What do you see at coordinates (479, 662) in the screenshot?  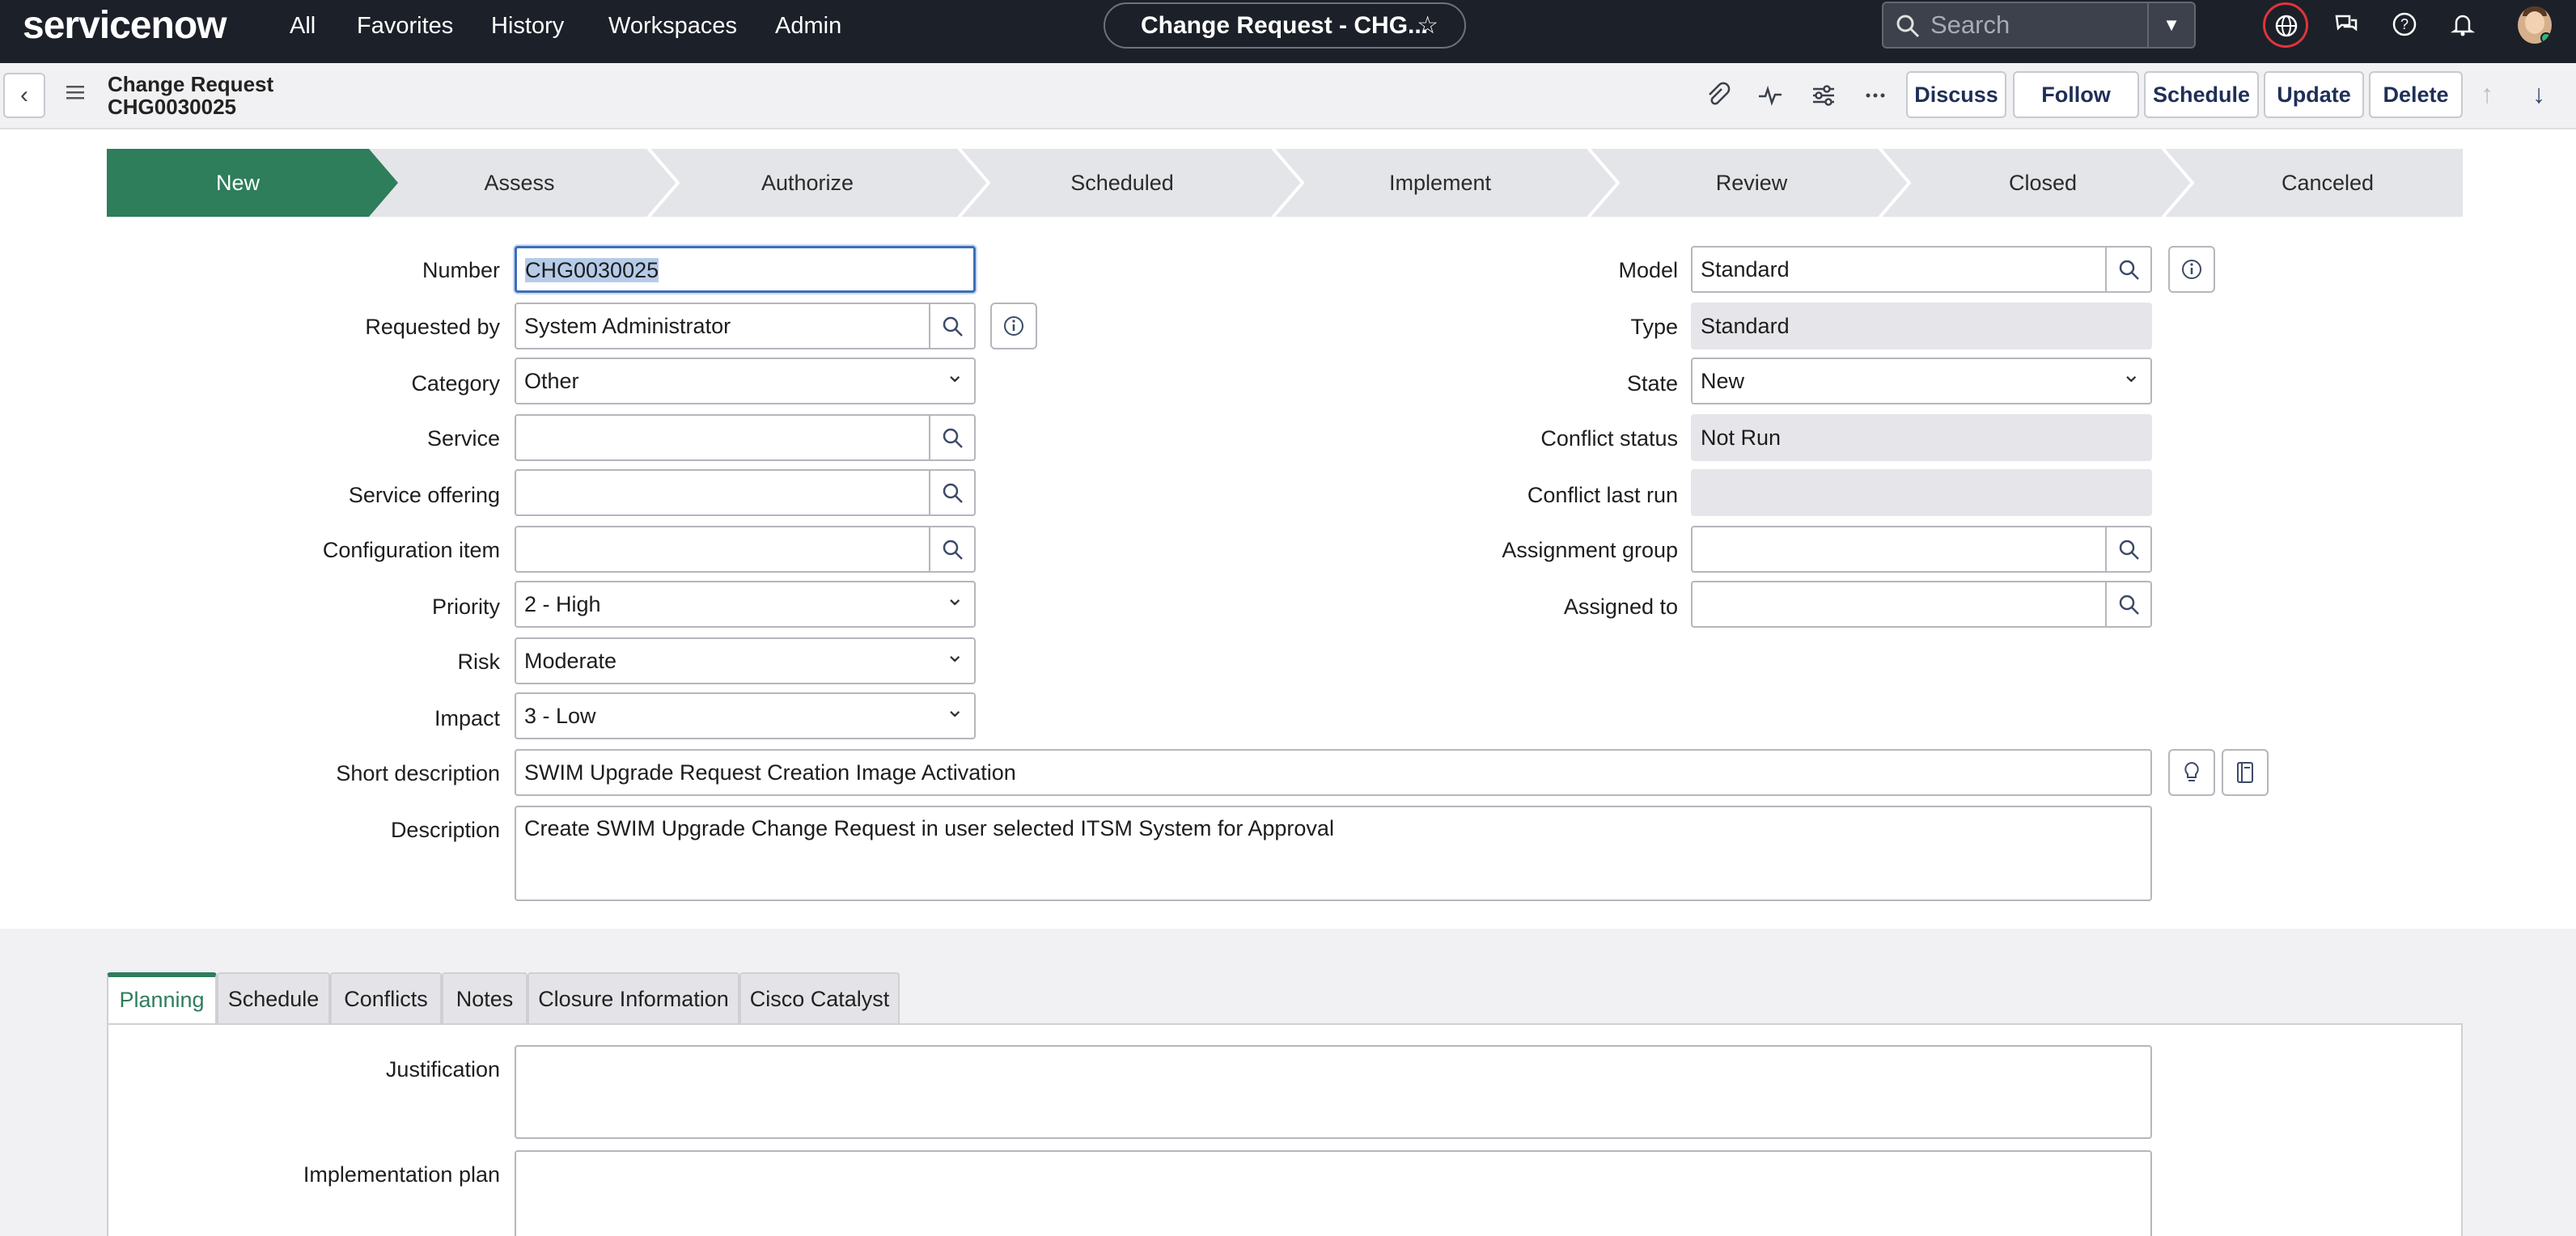 I see `risk-label: Risk` at bounding box center [479, 662].